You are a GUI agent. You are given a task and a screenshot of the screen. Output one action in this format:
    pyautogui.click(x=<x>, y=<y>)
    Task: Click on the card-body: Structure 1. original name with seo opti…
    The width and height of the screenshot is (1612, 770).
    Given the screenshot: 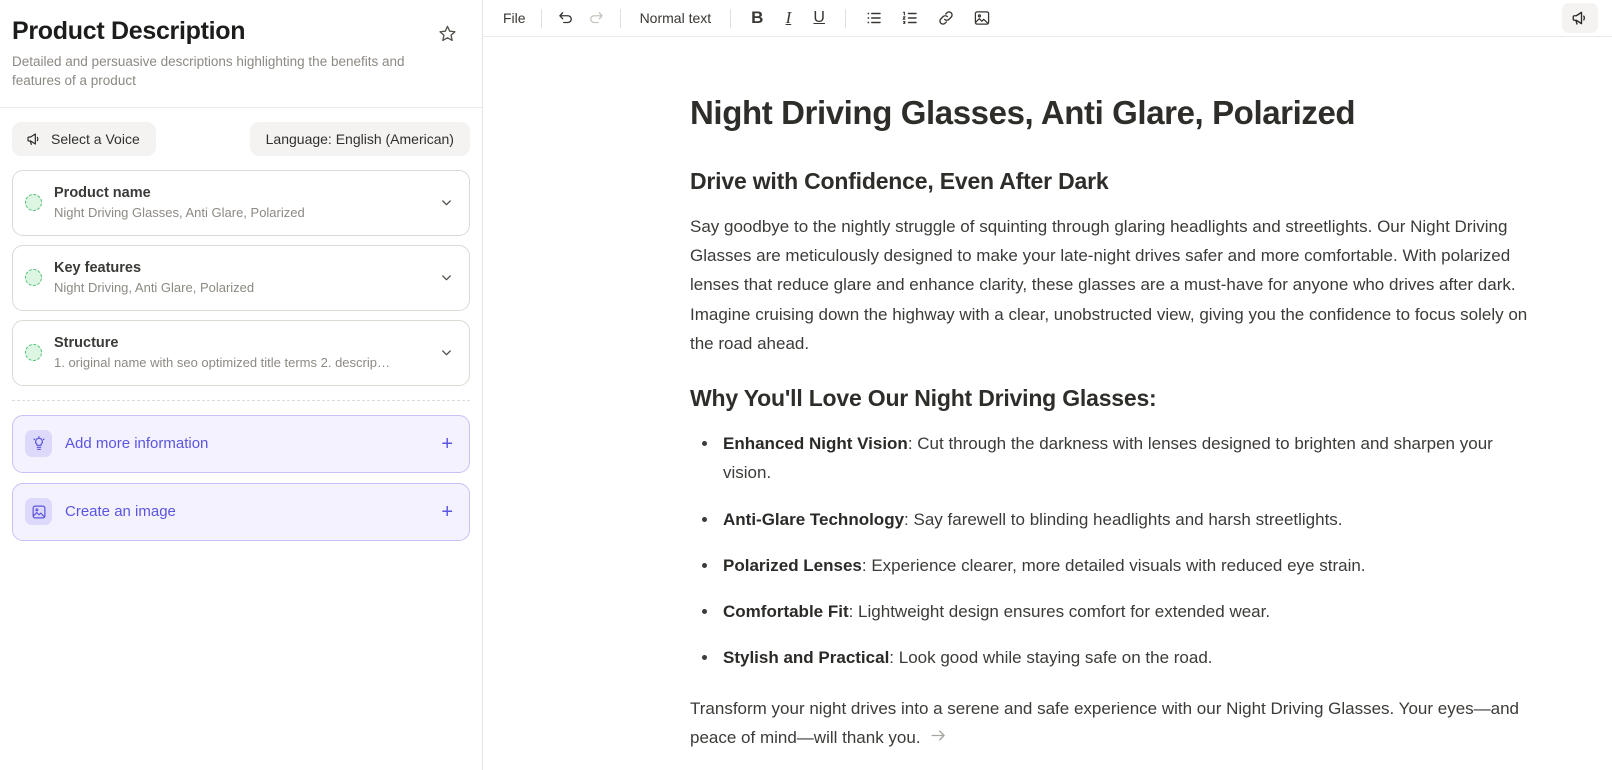 What is the action you would take?
    pyautogui.click(x=245, y=353)
    